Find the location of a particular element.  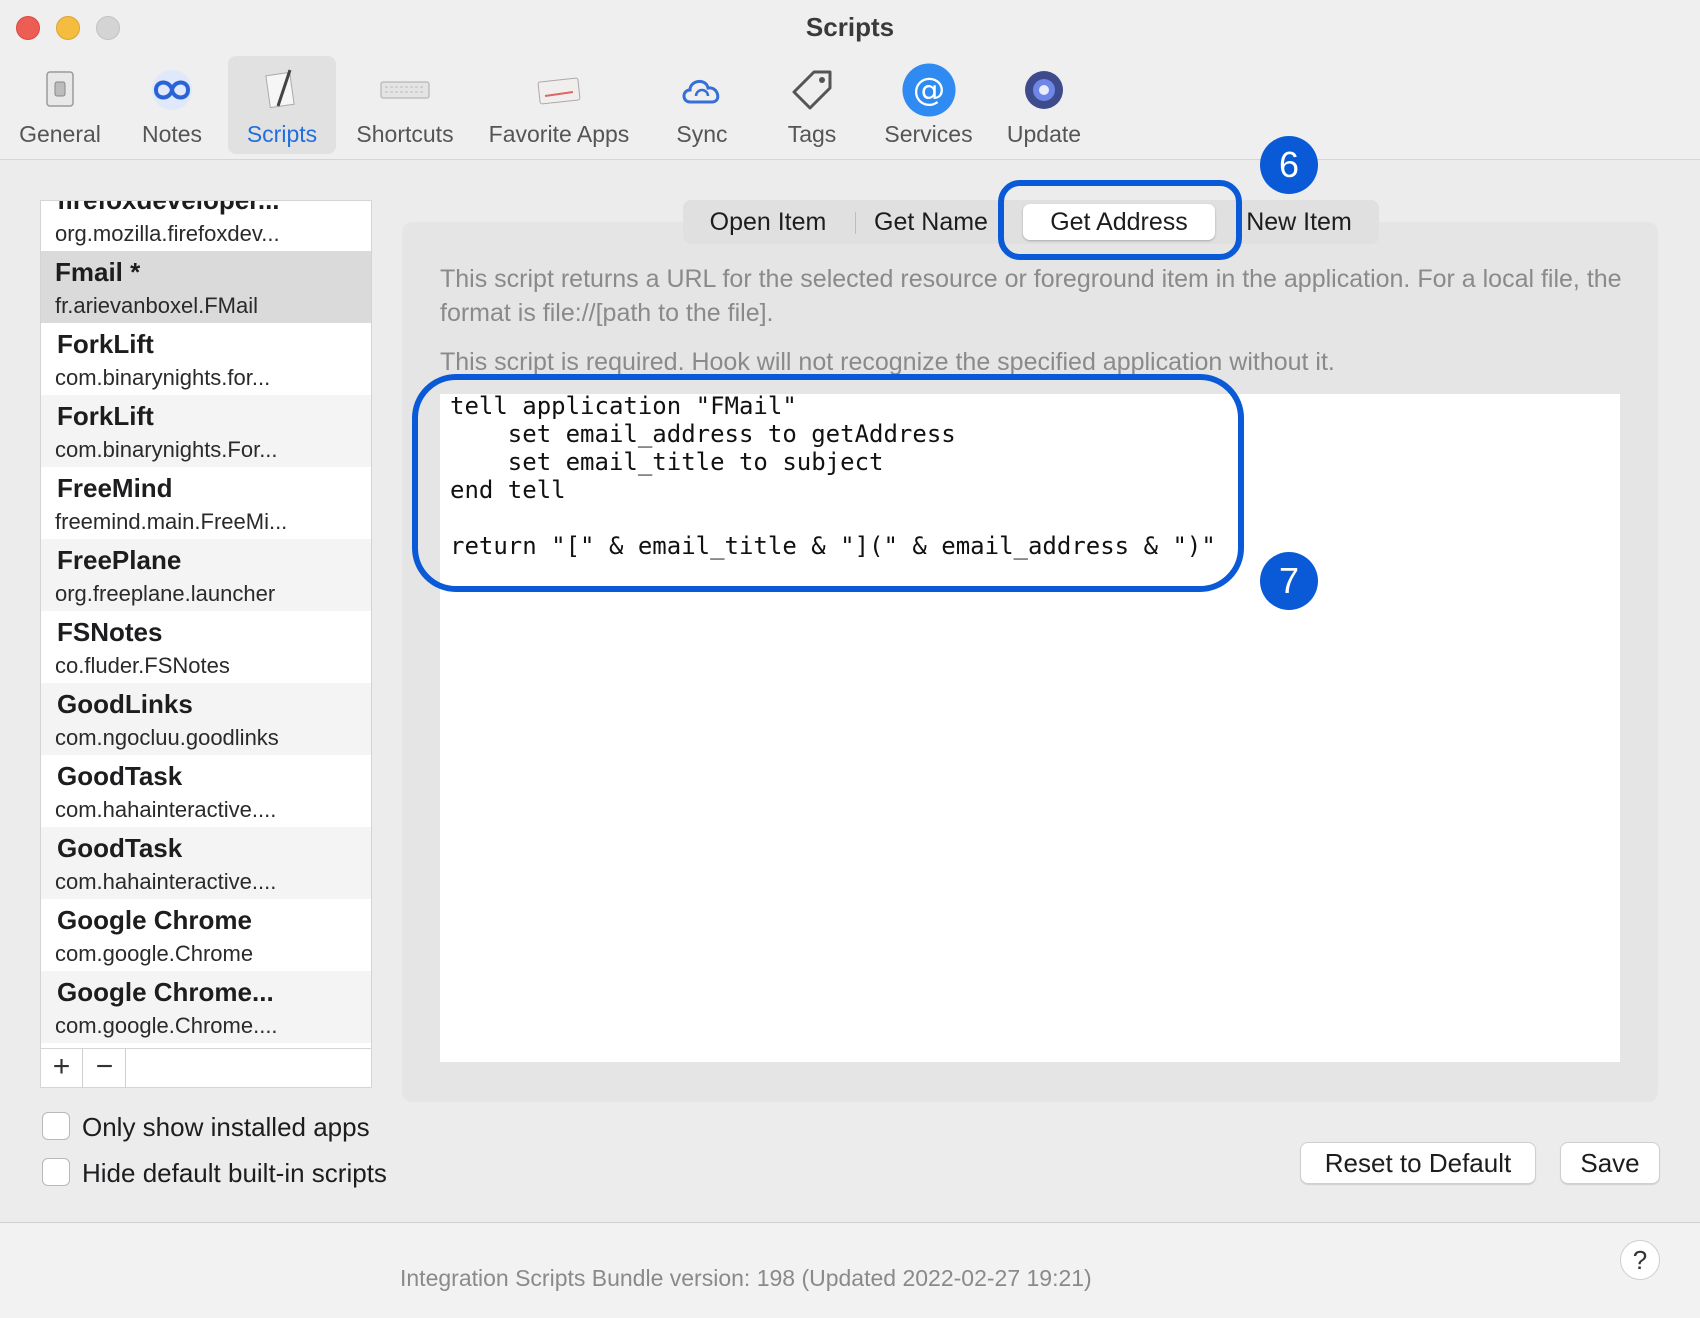

tab-divider is located at coordinates (855, 223).